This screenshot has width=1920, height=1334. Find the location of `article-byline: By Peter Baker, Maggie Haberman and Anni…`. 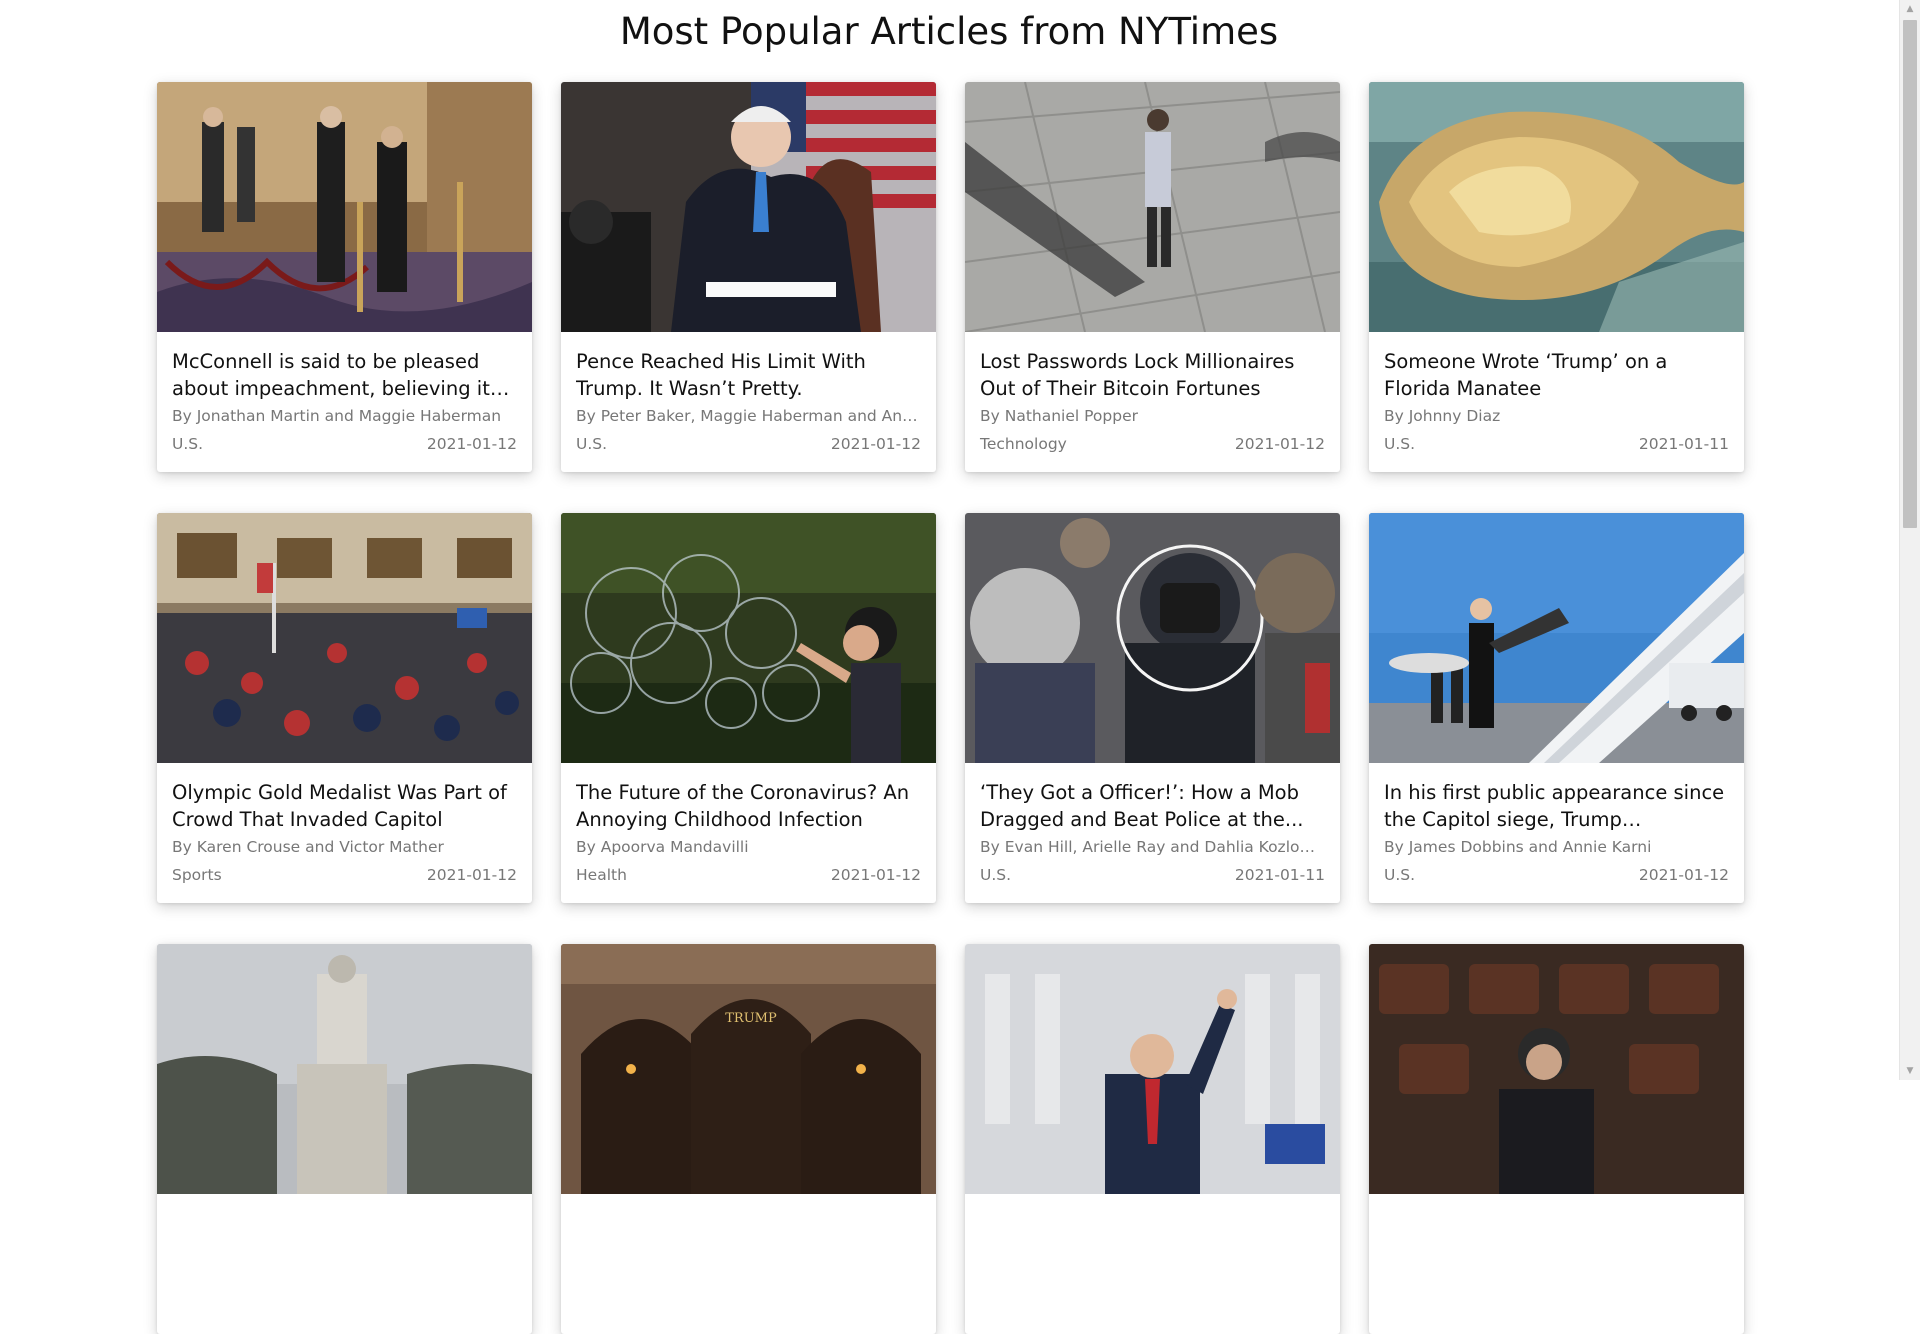

article-byline: By Peter Baker, Maggie Haberman and Anni… is located at coordinates (748, 416).